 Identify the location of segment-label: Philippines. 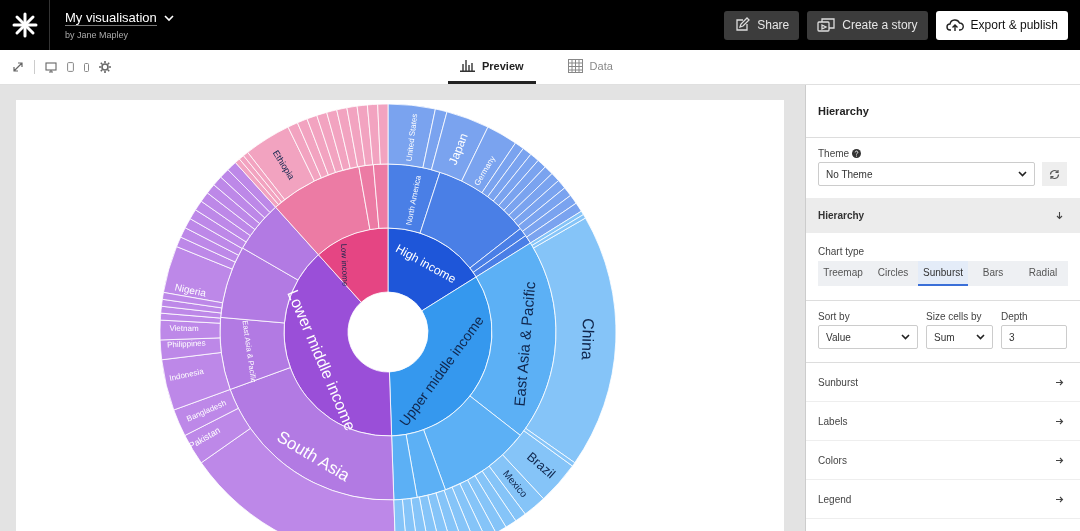
(186, 344).